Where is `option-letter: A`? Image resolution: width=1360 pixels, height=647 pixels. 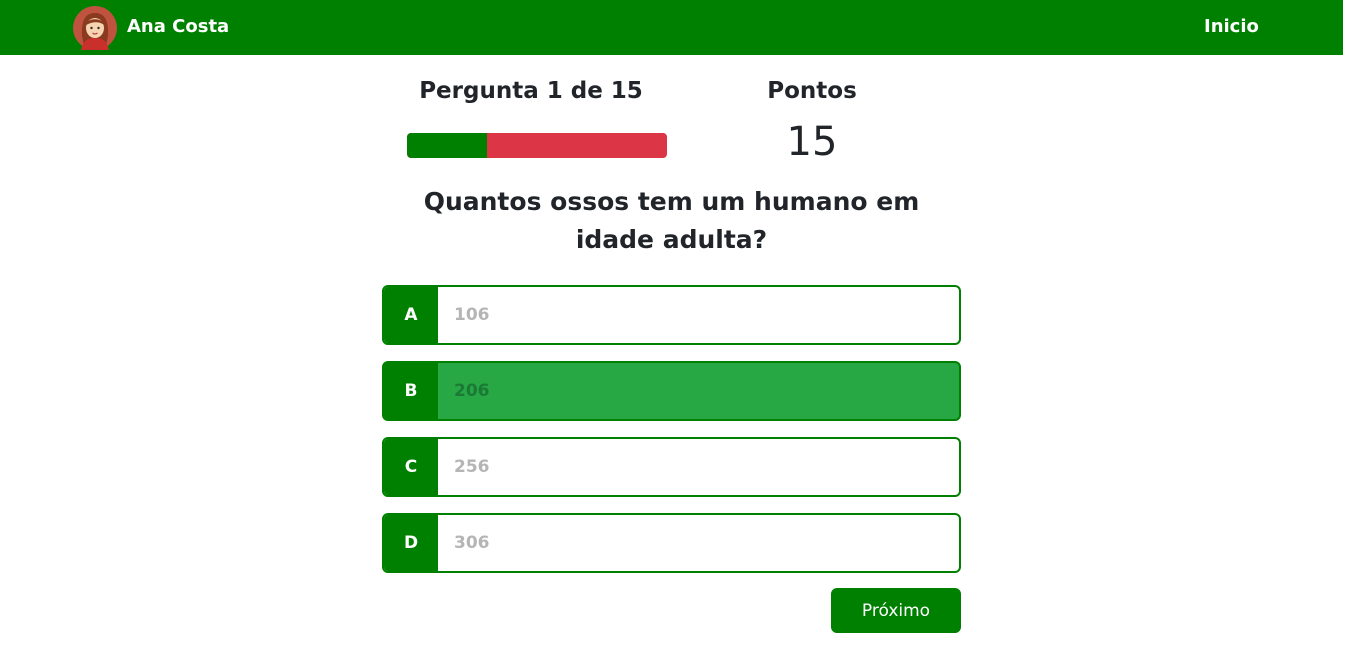 option-letter: A is located at coordinates (411, 315).